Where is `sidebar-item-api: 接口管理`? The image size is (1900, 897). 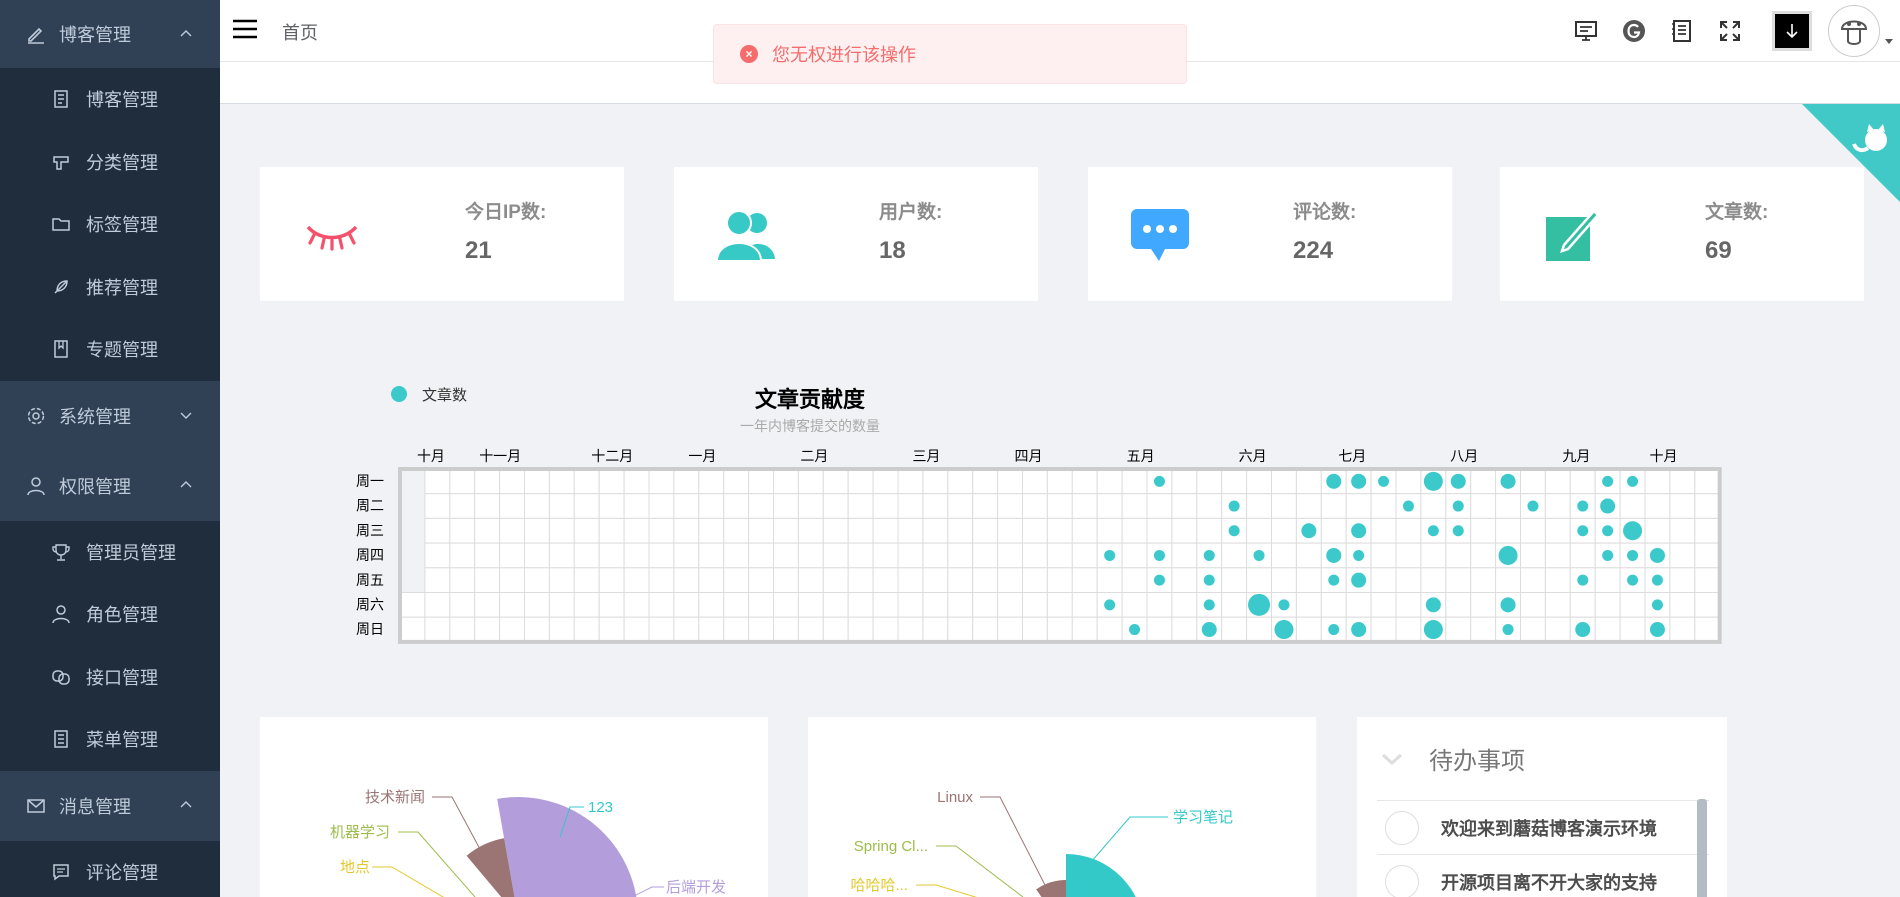
sidebar-item-api: 接口管理 is located at coordinates (110, 676).